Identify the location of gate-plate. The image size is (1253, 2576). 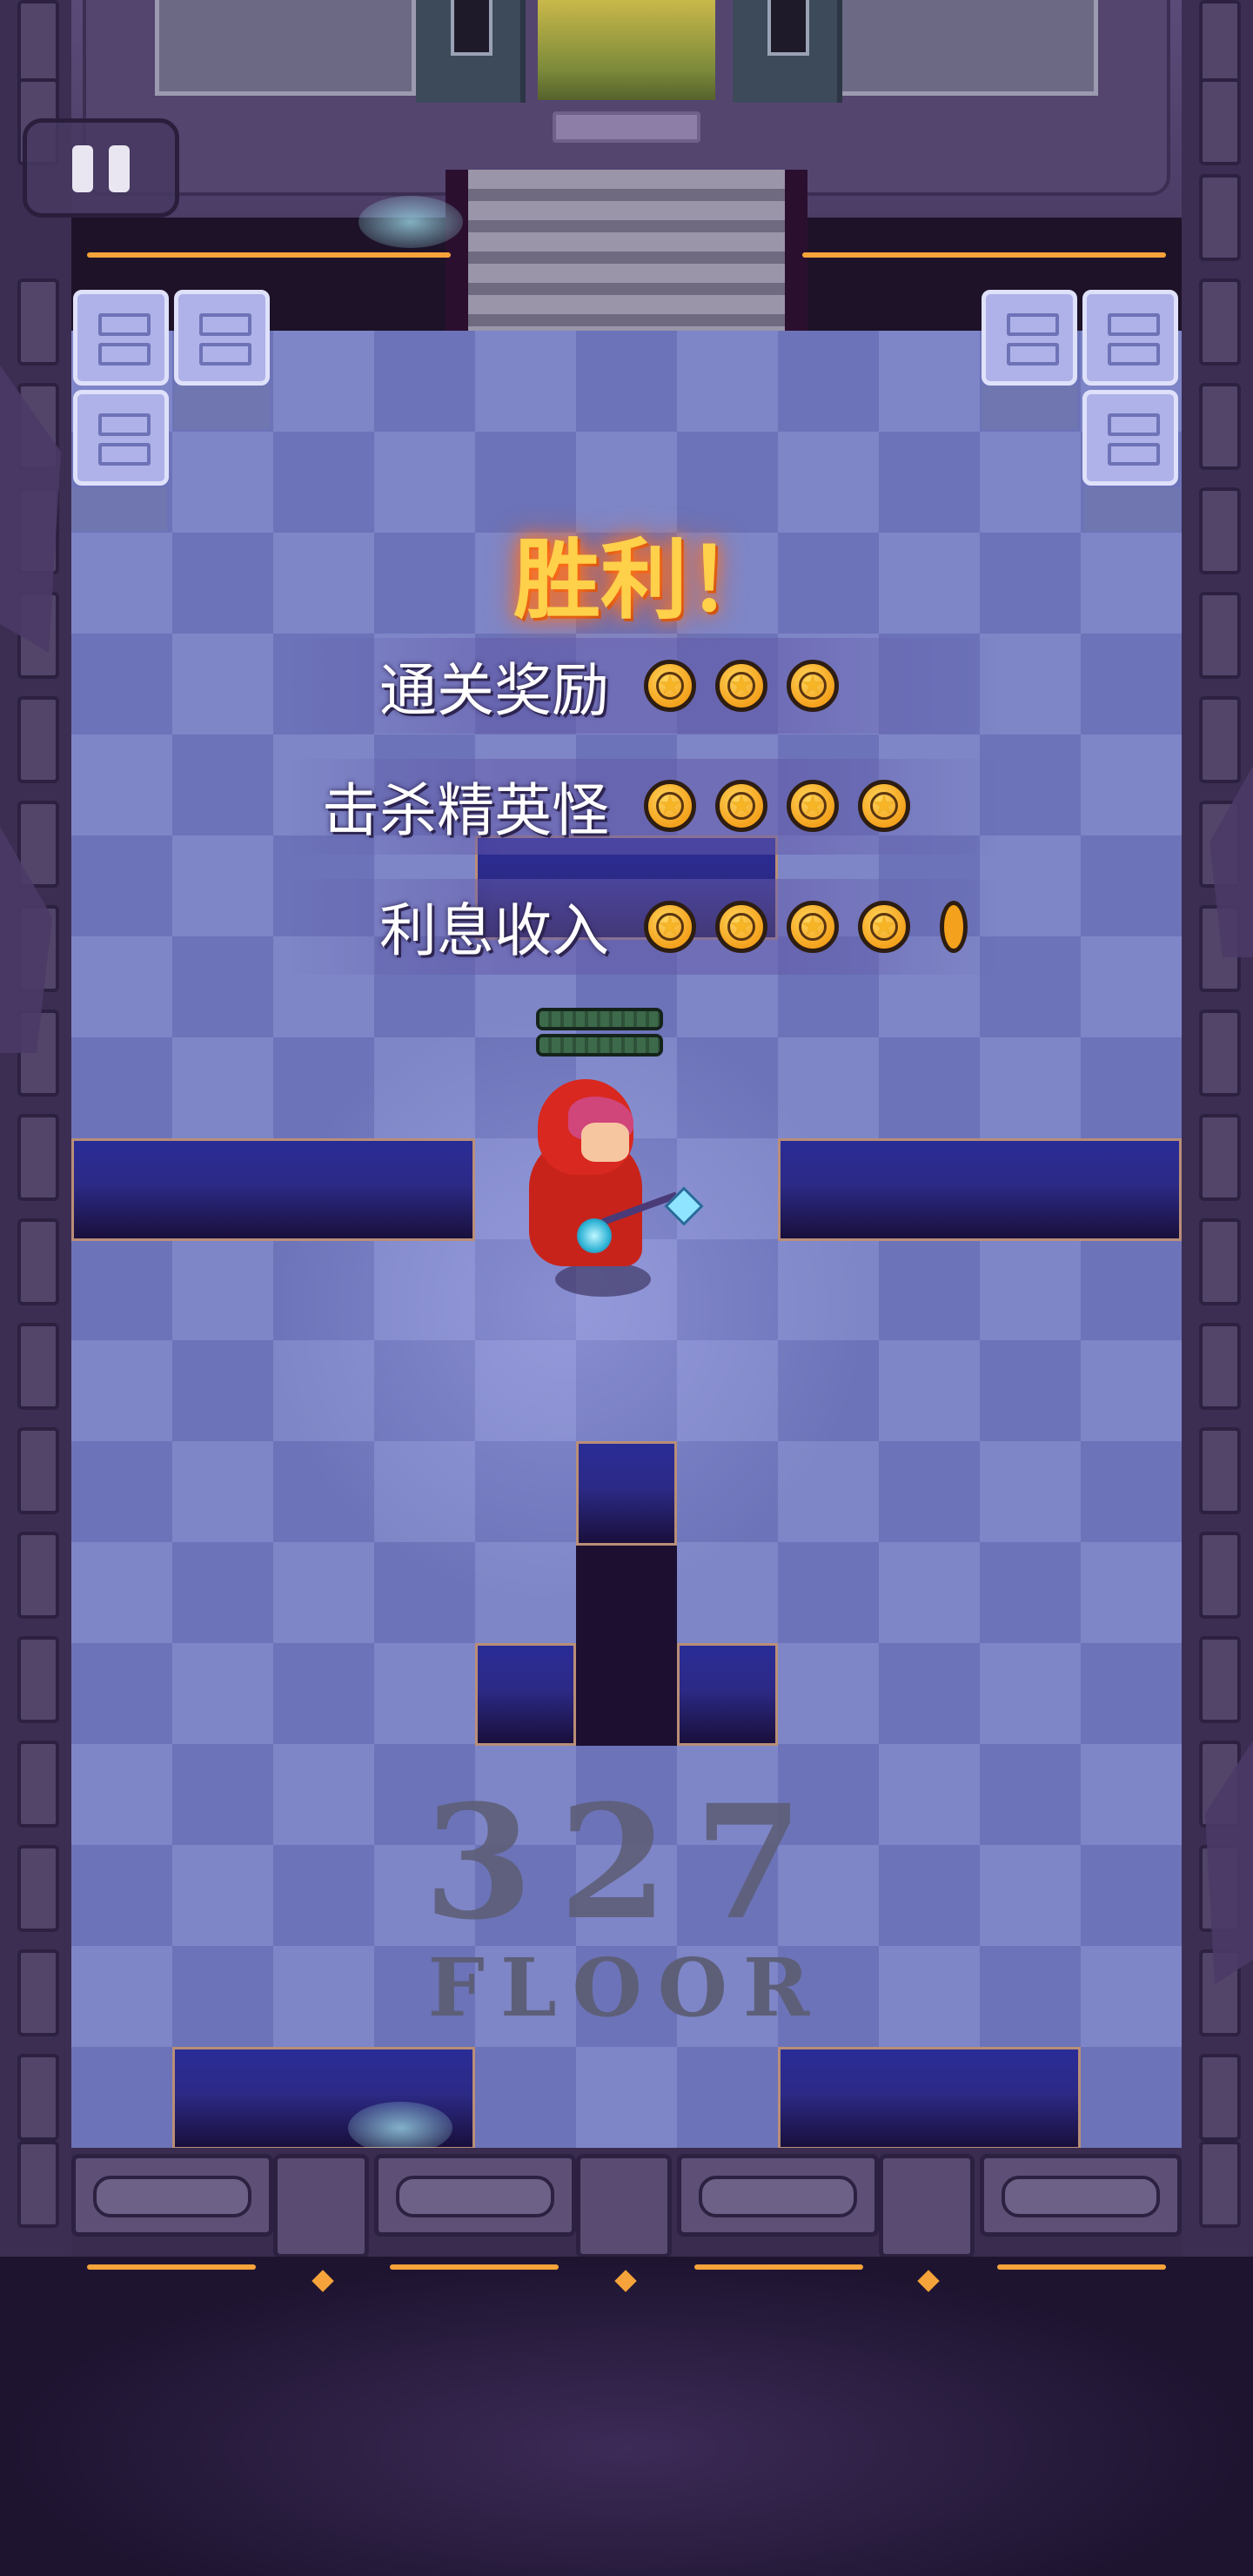
(626, 127).